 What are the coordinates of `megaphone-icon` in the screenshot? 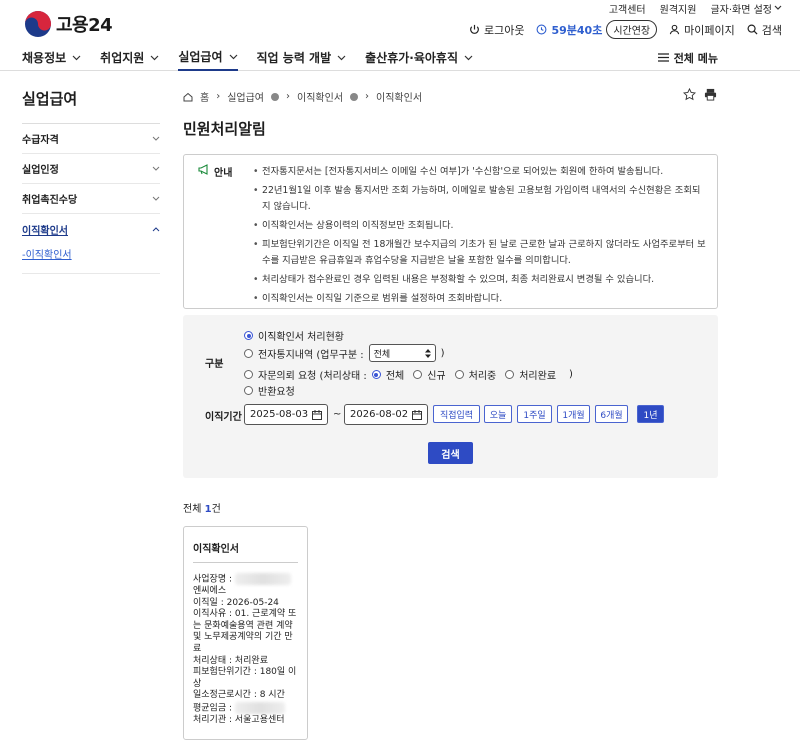 It's located at (203, 169).